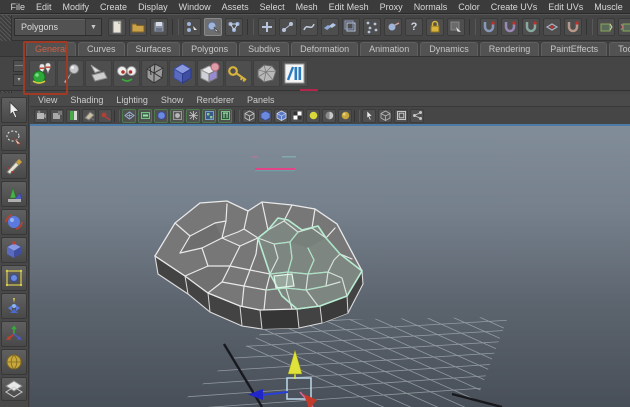 This screenshot has height=407, width=630. I want to click on viewport-renderer-icon, so click(401, 115).